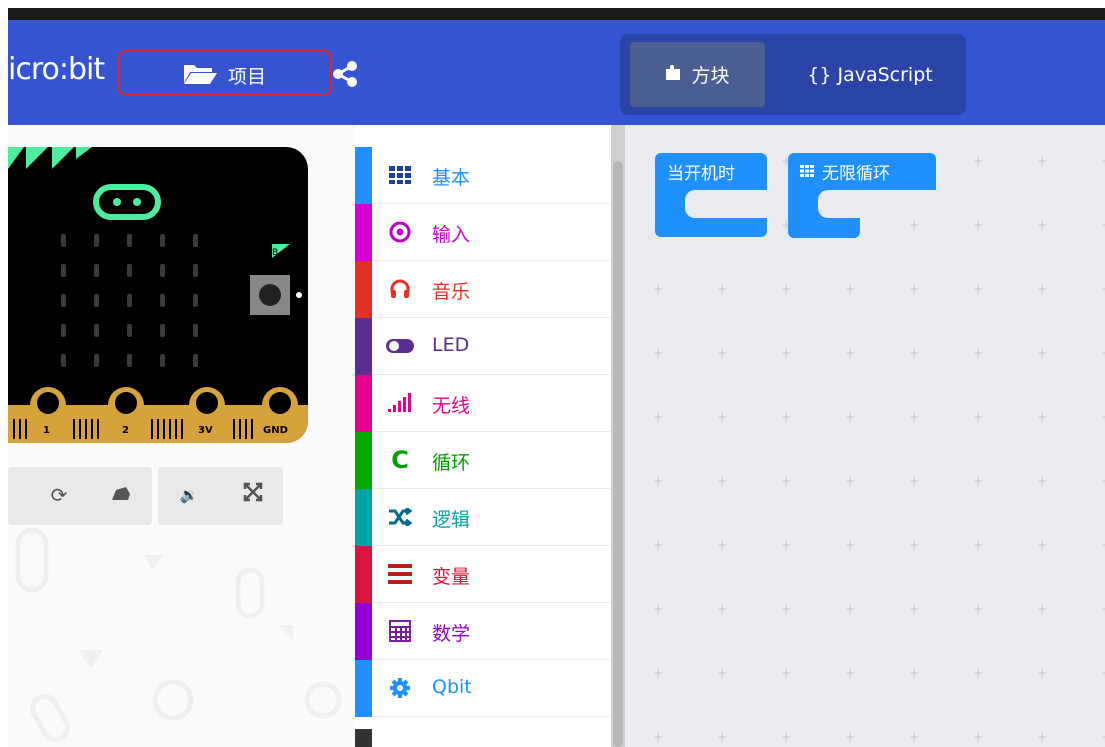 The height and width of the screenshot is (747, 1105). What do you see at coordinates (451, 463) in the screenshot?
I see `category-label: 循环` at bounding box center [451, 463].